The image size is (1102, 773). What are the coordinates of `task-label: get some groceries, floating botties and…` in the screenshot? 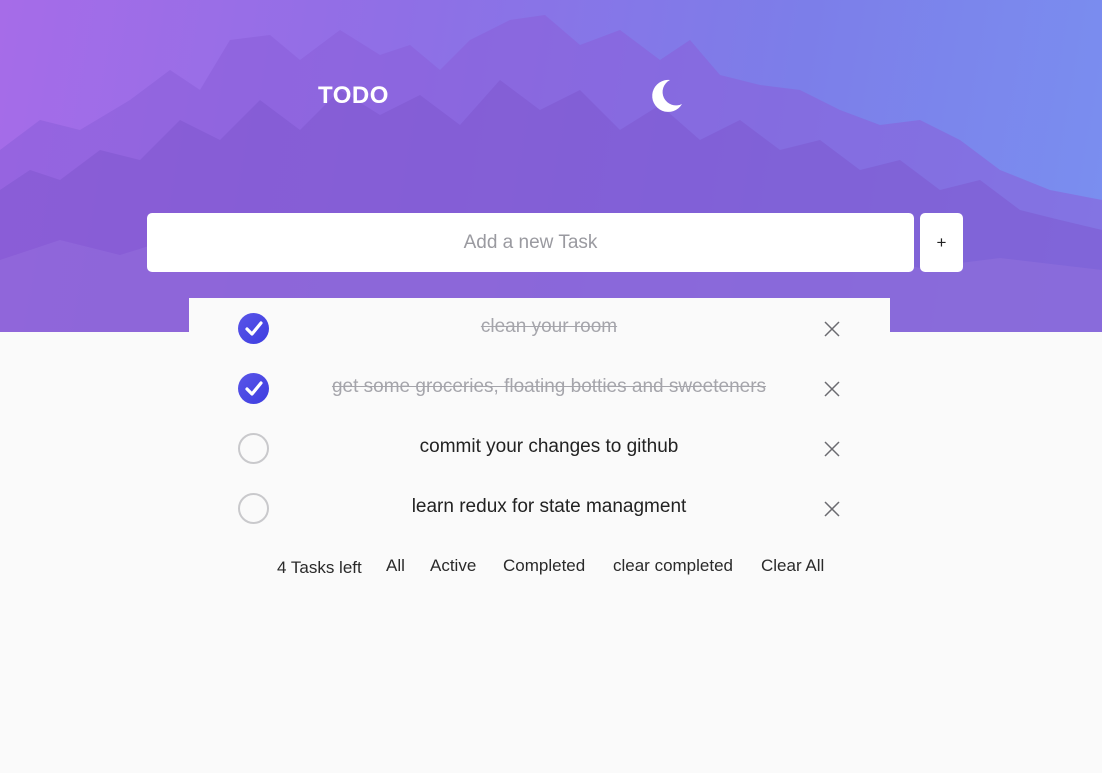 It's located at (549, 386).